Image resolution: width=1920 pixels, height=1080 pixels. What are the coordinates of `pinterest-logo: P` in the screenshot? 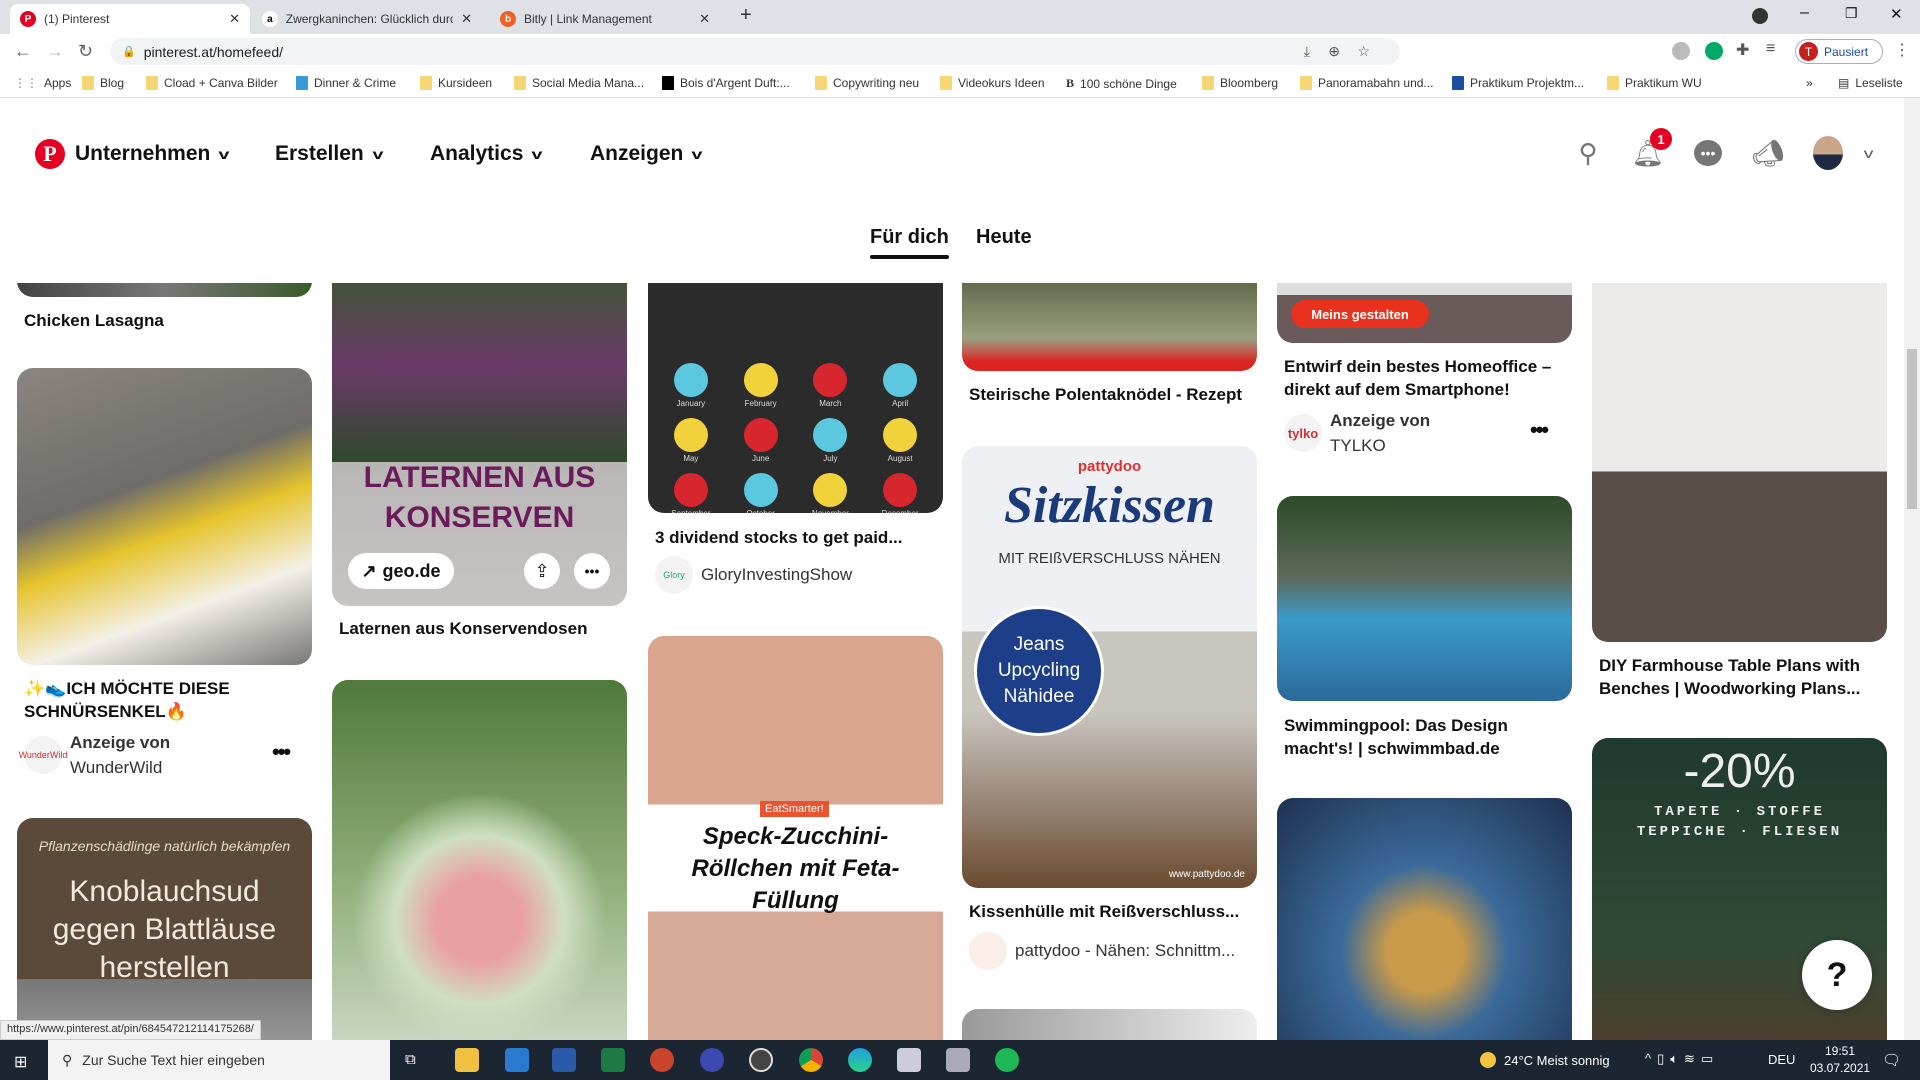 It's located at (50, 154).